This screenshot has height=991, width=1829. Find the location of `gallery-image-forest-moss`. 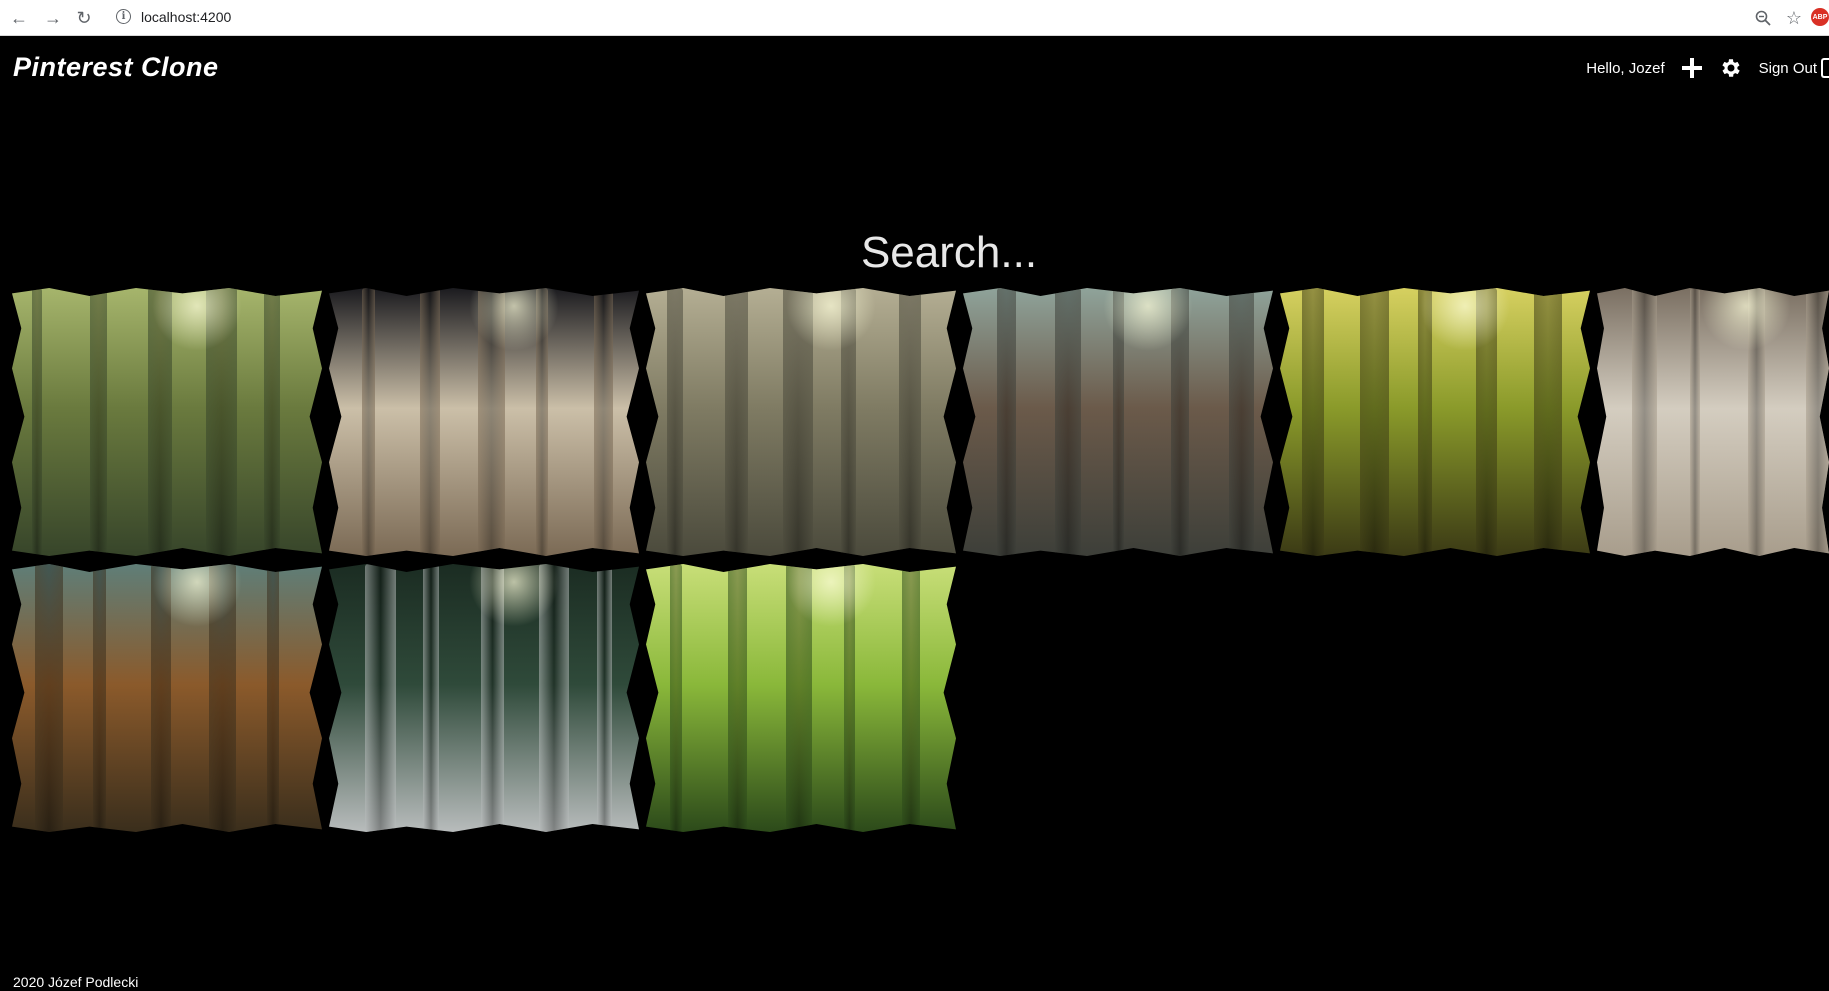

gallery-image-forest-moss is located at coordinates (167, 422).